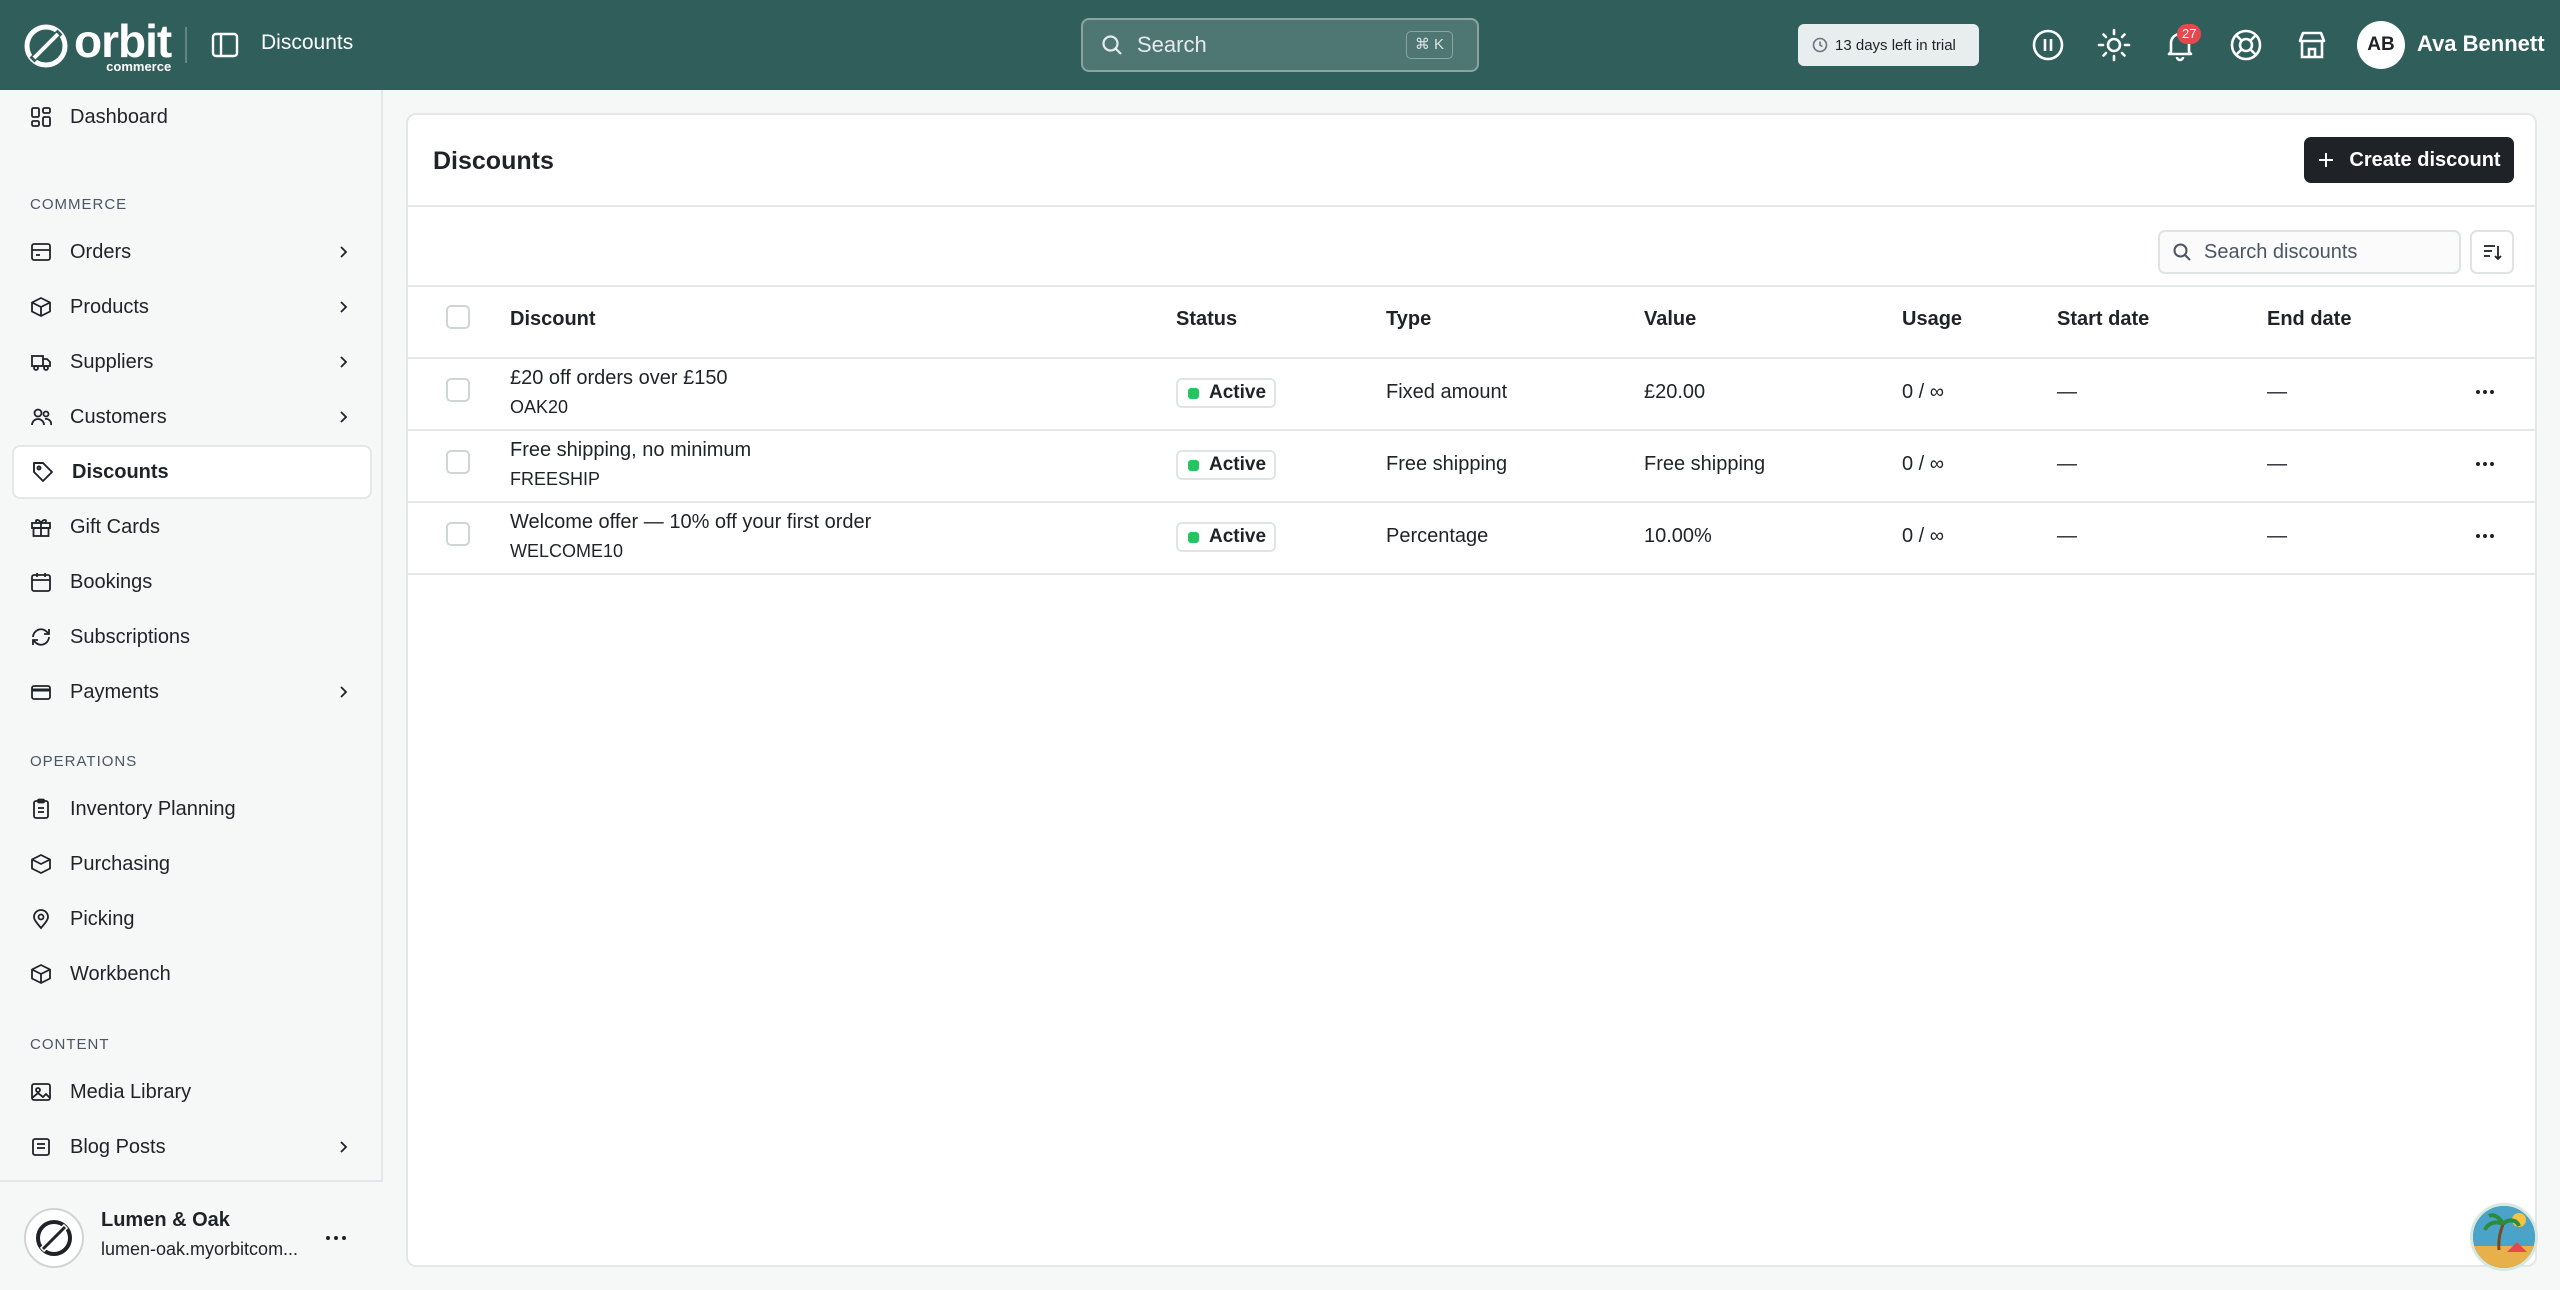 The width and height of the screenshot is (2560, 1290). Describe the element at coordinates (192, 252) in the screenshot. I see `sidebar-item-orders: Orders` at that location.